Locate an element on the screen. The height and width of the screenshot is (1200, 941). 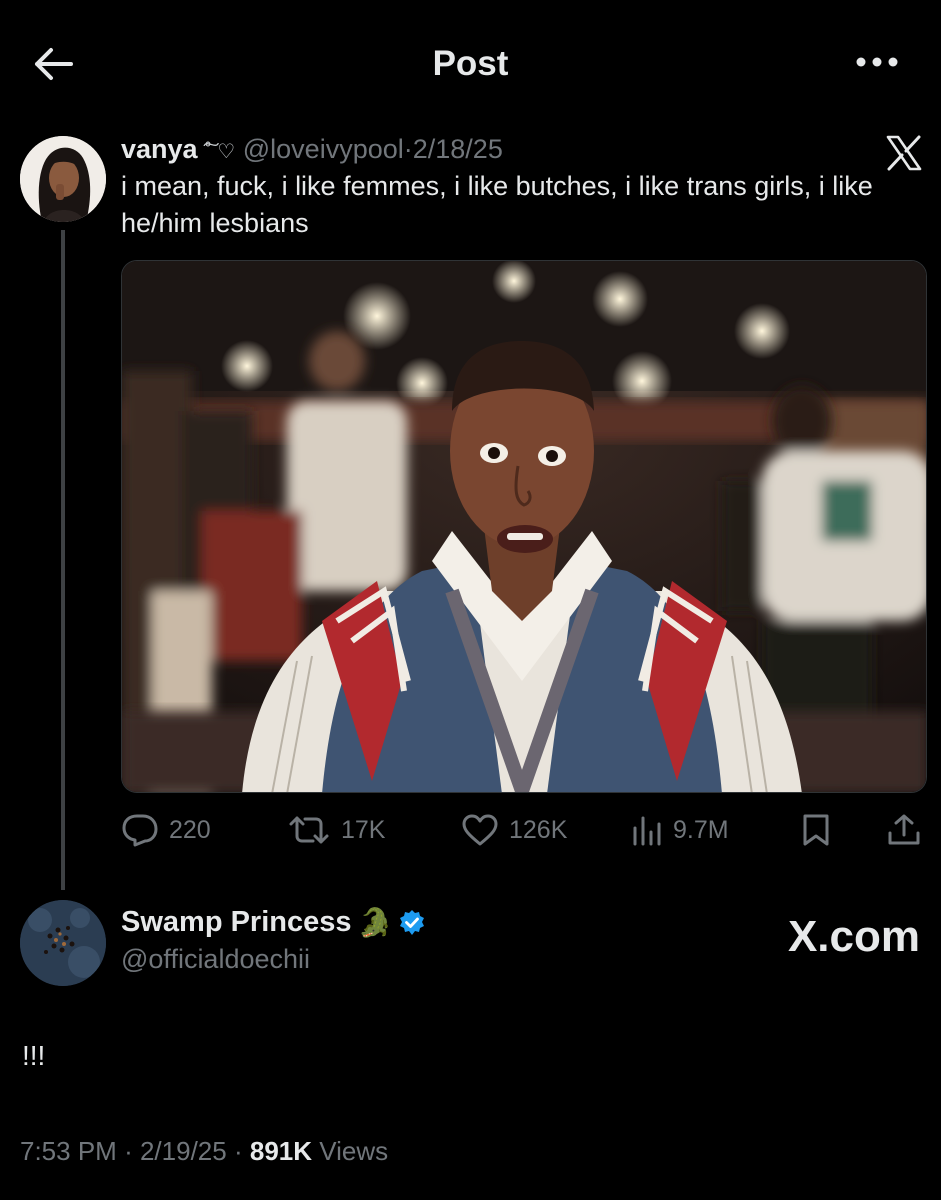
ellipsis-icon is located at coordinates (877, 62).